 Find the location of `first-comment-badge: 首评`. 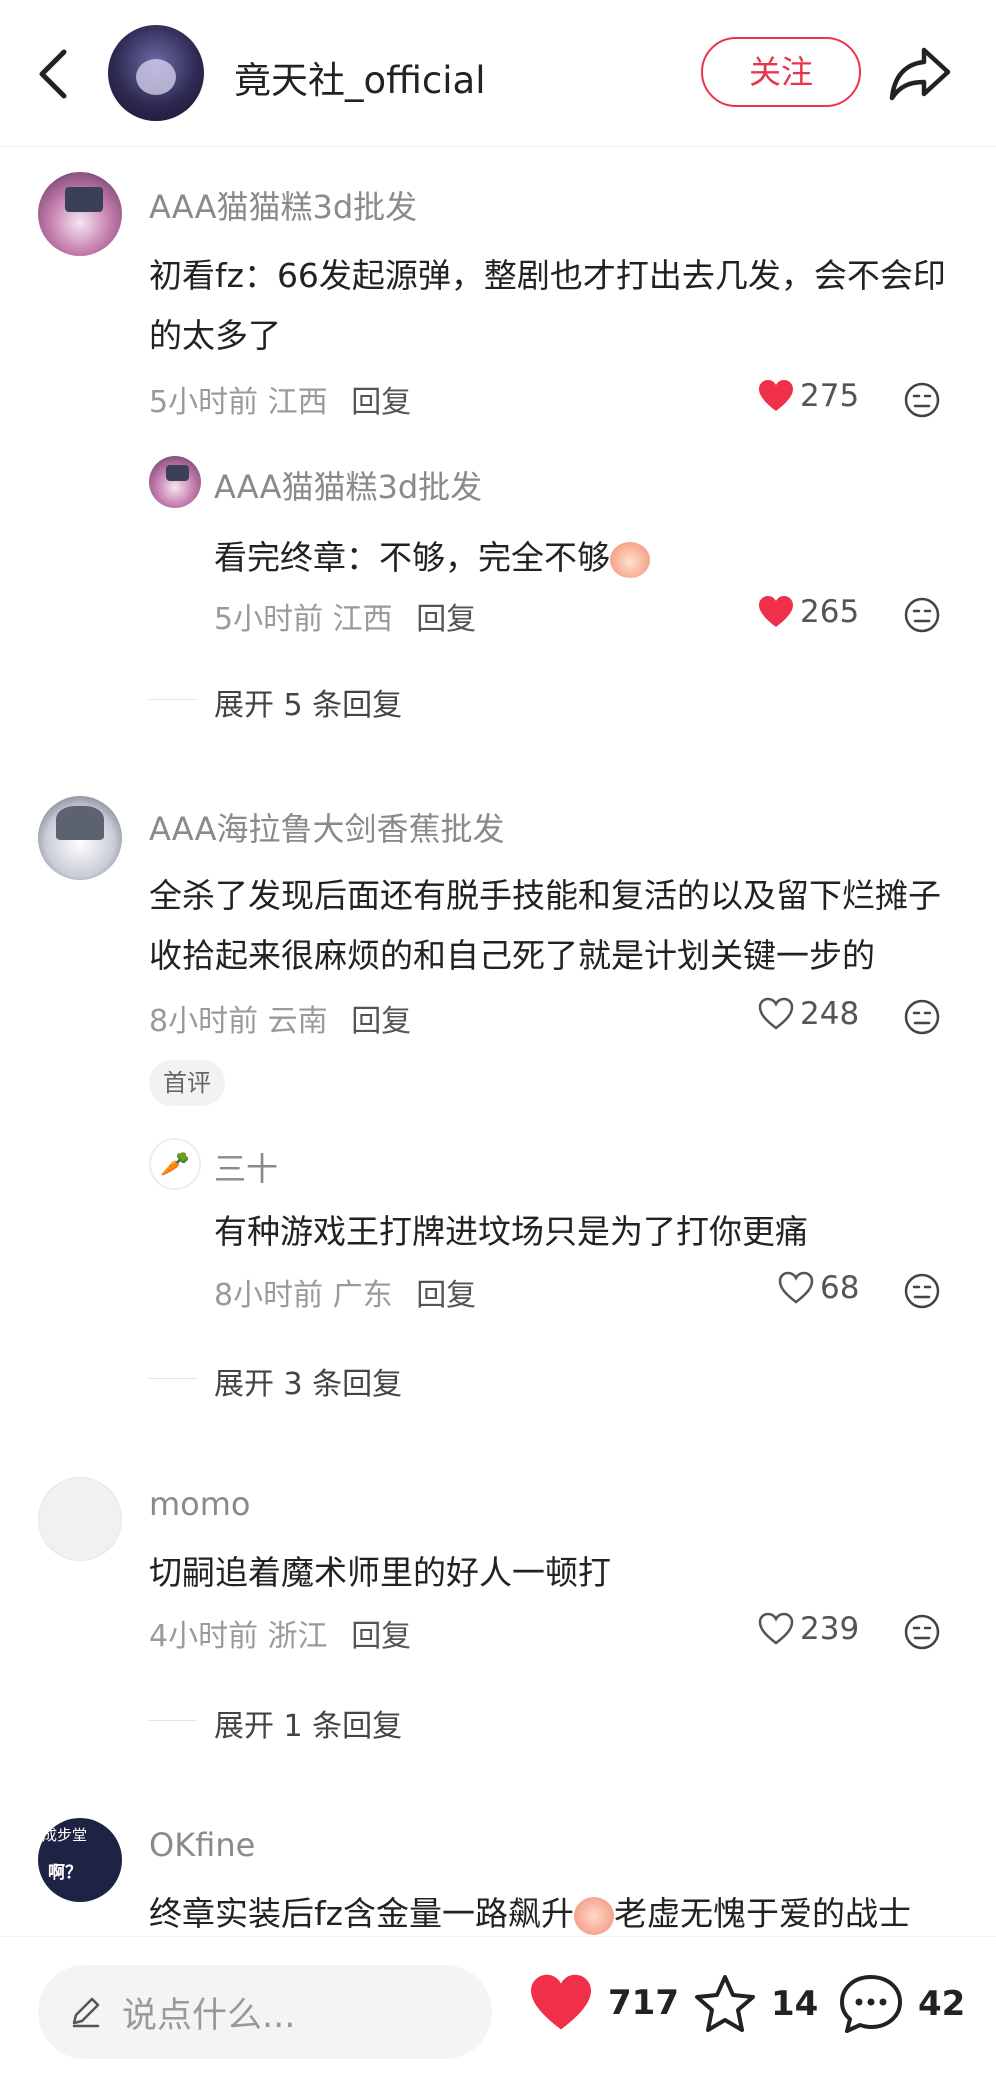

first-comment-badge: 首评 is located at coordinates (187, 1083).